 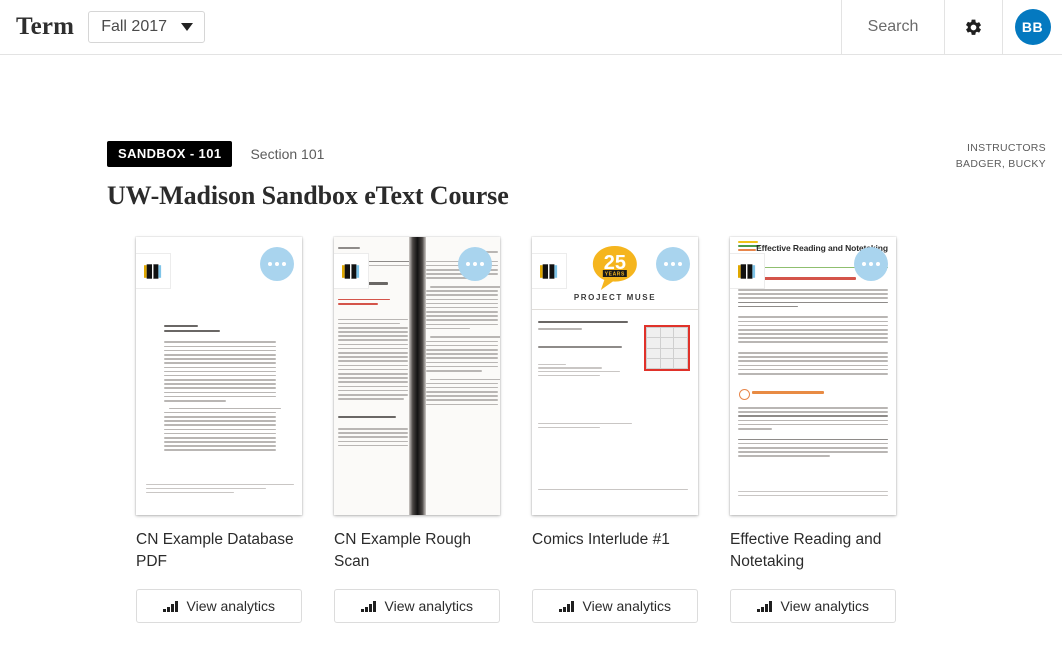 I want to click on book-card: CN Example Rough Scan View analytics, so click(x=417, y=430).